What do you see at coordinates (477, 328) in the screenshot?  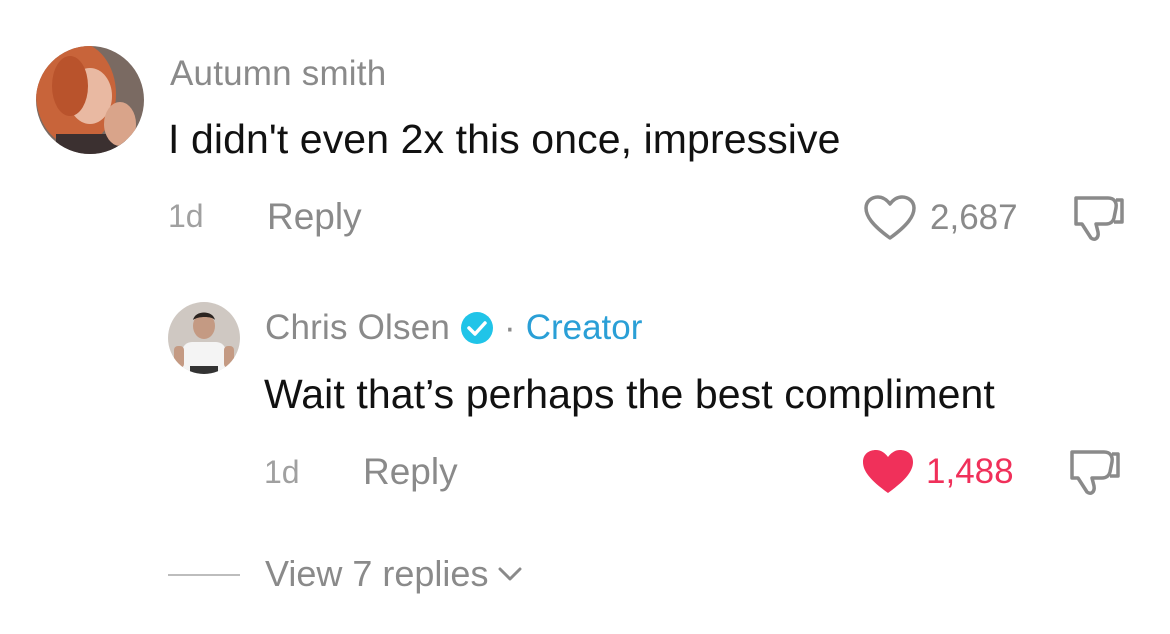 I see `verified-badge-icon` at bounding box center [477, 328].